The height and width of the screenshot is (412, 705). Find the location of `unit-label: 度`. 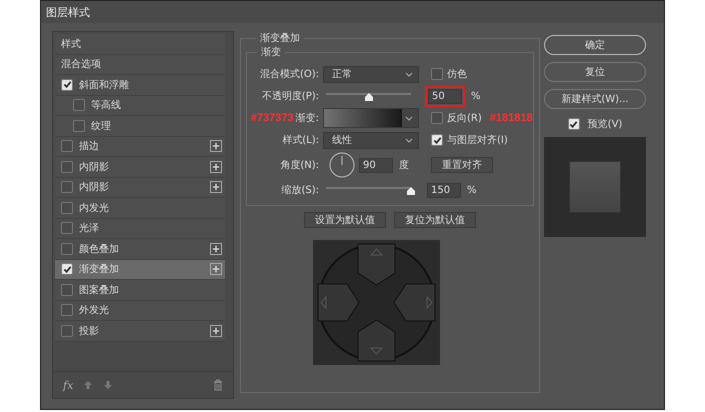

unit-label: 度 is located at coordinates (404, 165).